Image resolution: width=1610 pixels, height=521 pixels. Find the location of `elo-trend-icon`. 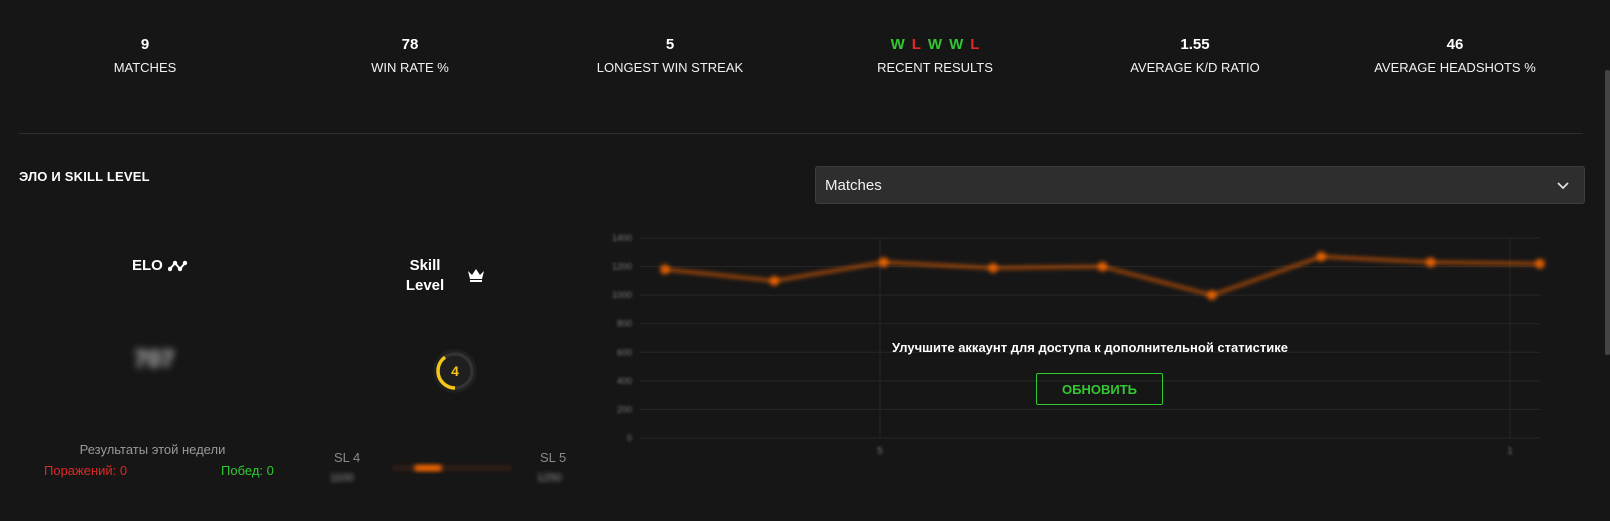

elo-trend-icon is located at coordinates (177, 265).